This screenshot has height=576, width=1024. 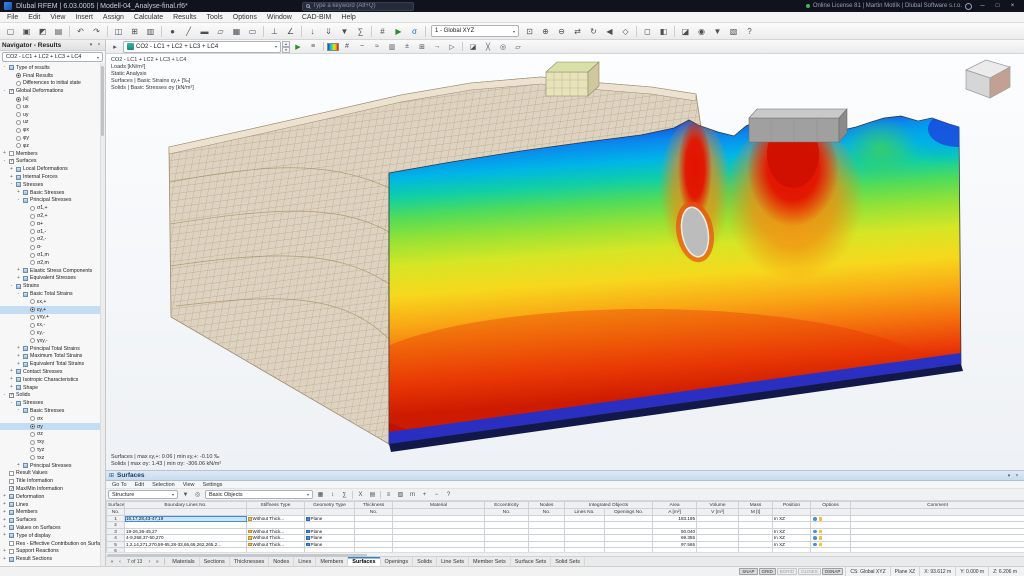 What do you see at coordinates (259, 494) in the screenshot?
I see `table-object-filter: Basic Objects ▾` at bounding box center [259, 494].